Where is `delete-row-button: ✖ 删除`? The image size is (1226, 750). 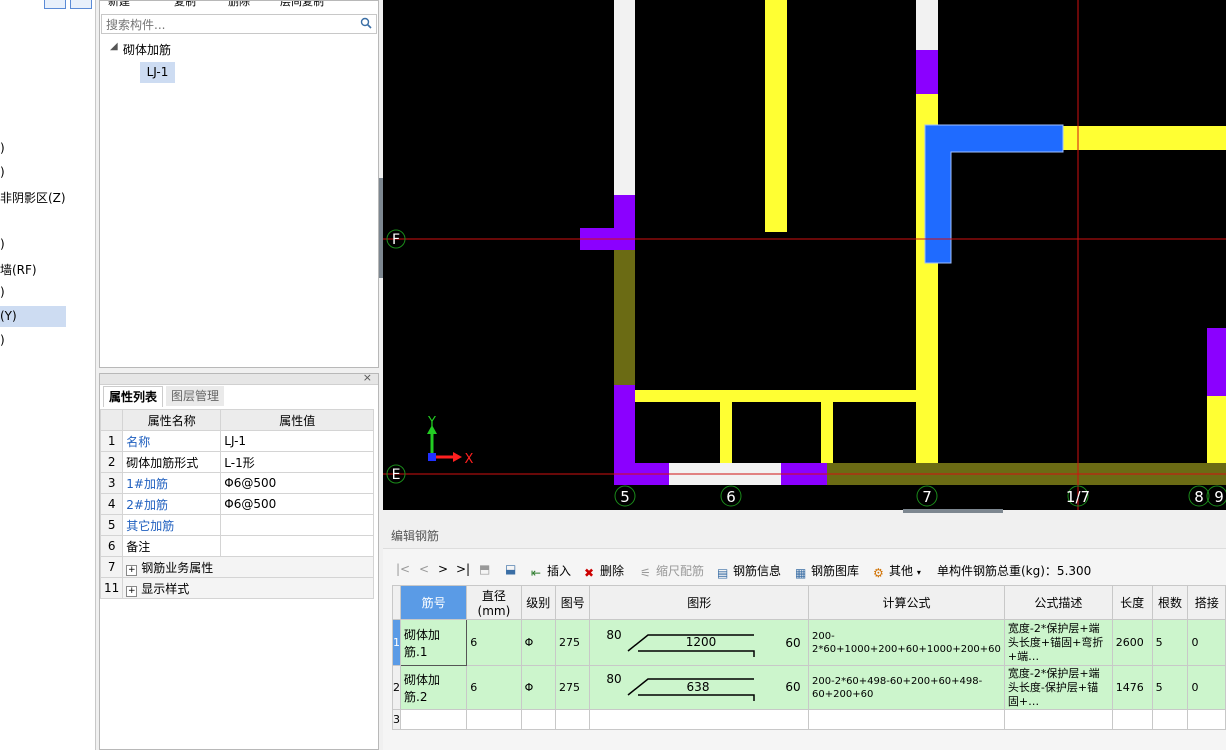
delete-row-button: ✖ 删除 is located at coordinates (604, 571).